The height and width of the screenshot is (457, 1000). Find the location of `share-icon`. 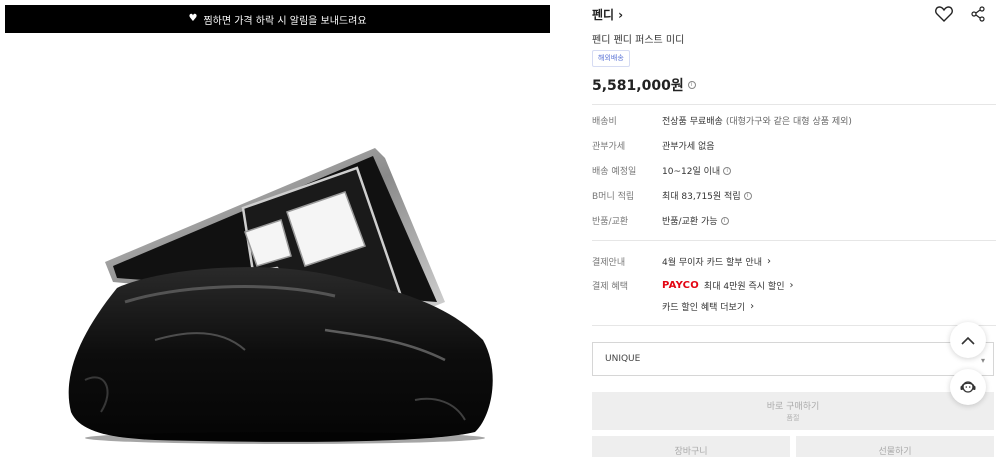

share-icon is located at coordinates (978, 14).